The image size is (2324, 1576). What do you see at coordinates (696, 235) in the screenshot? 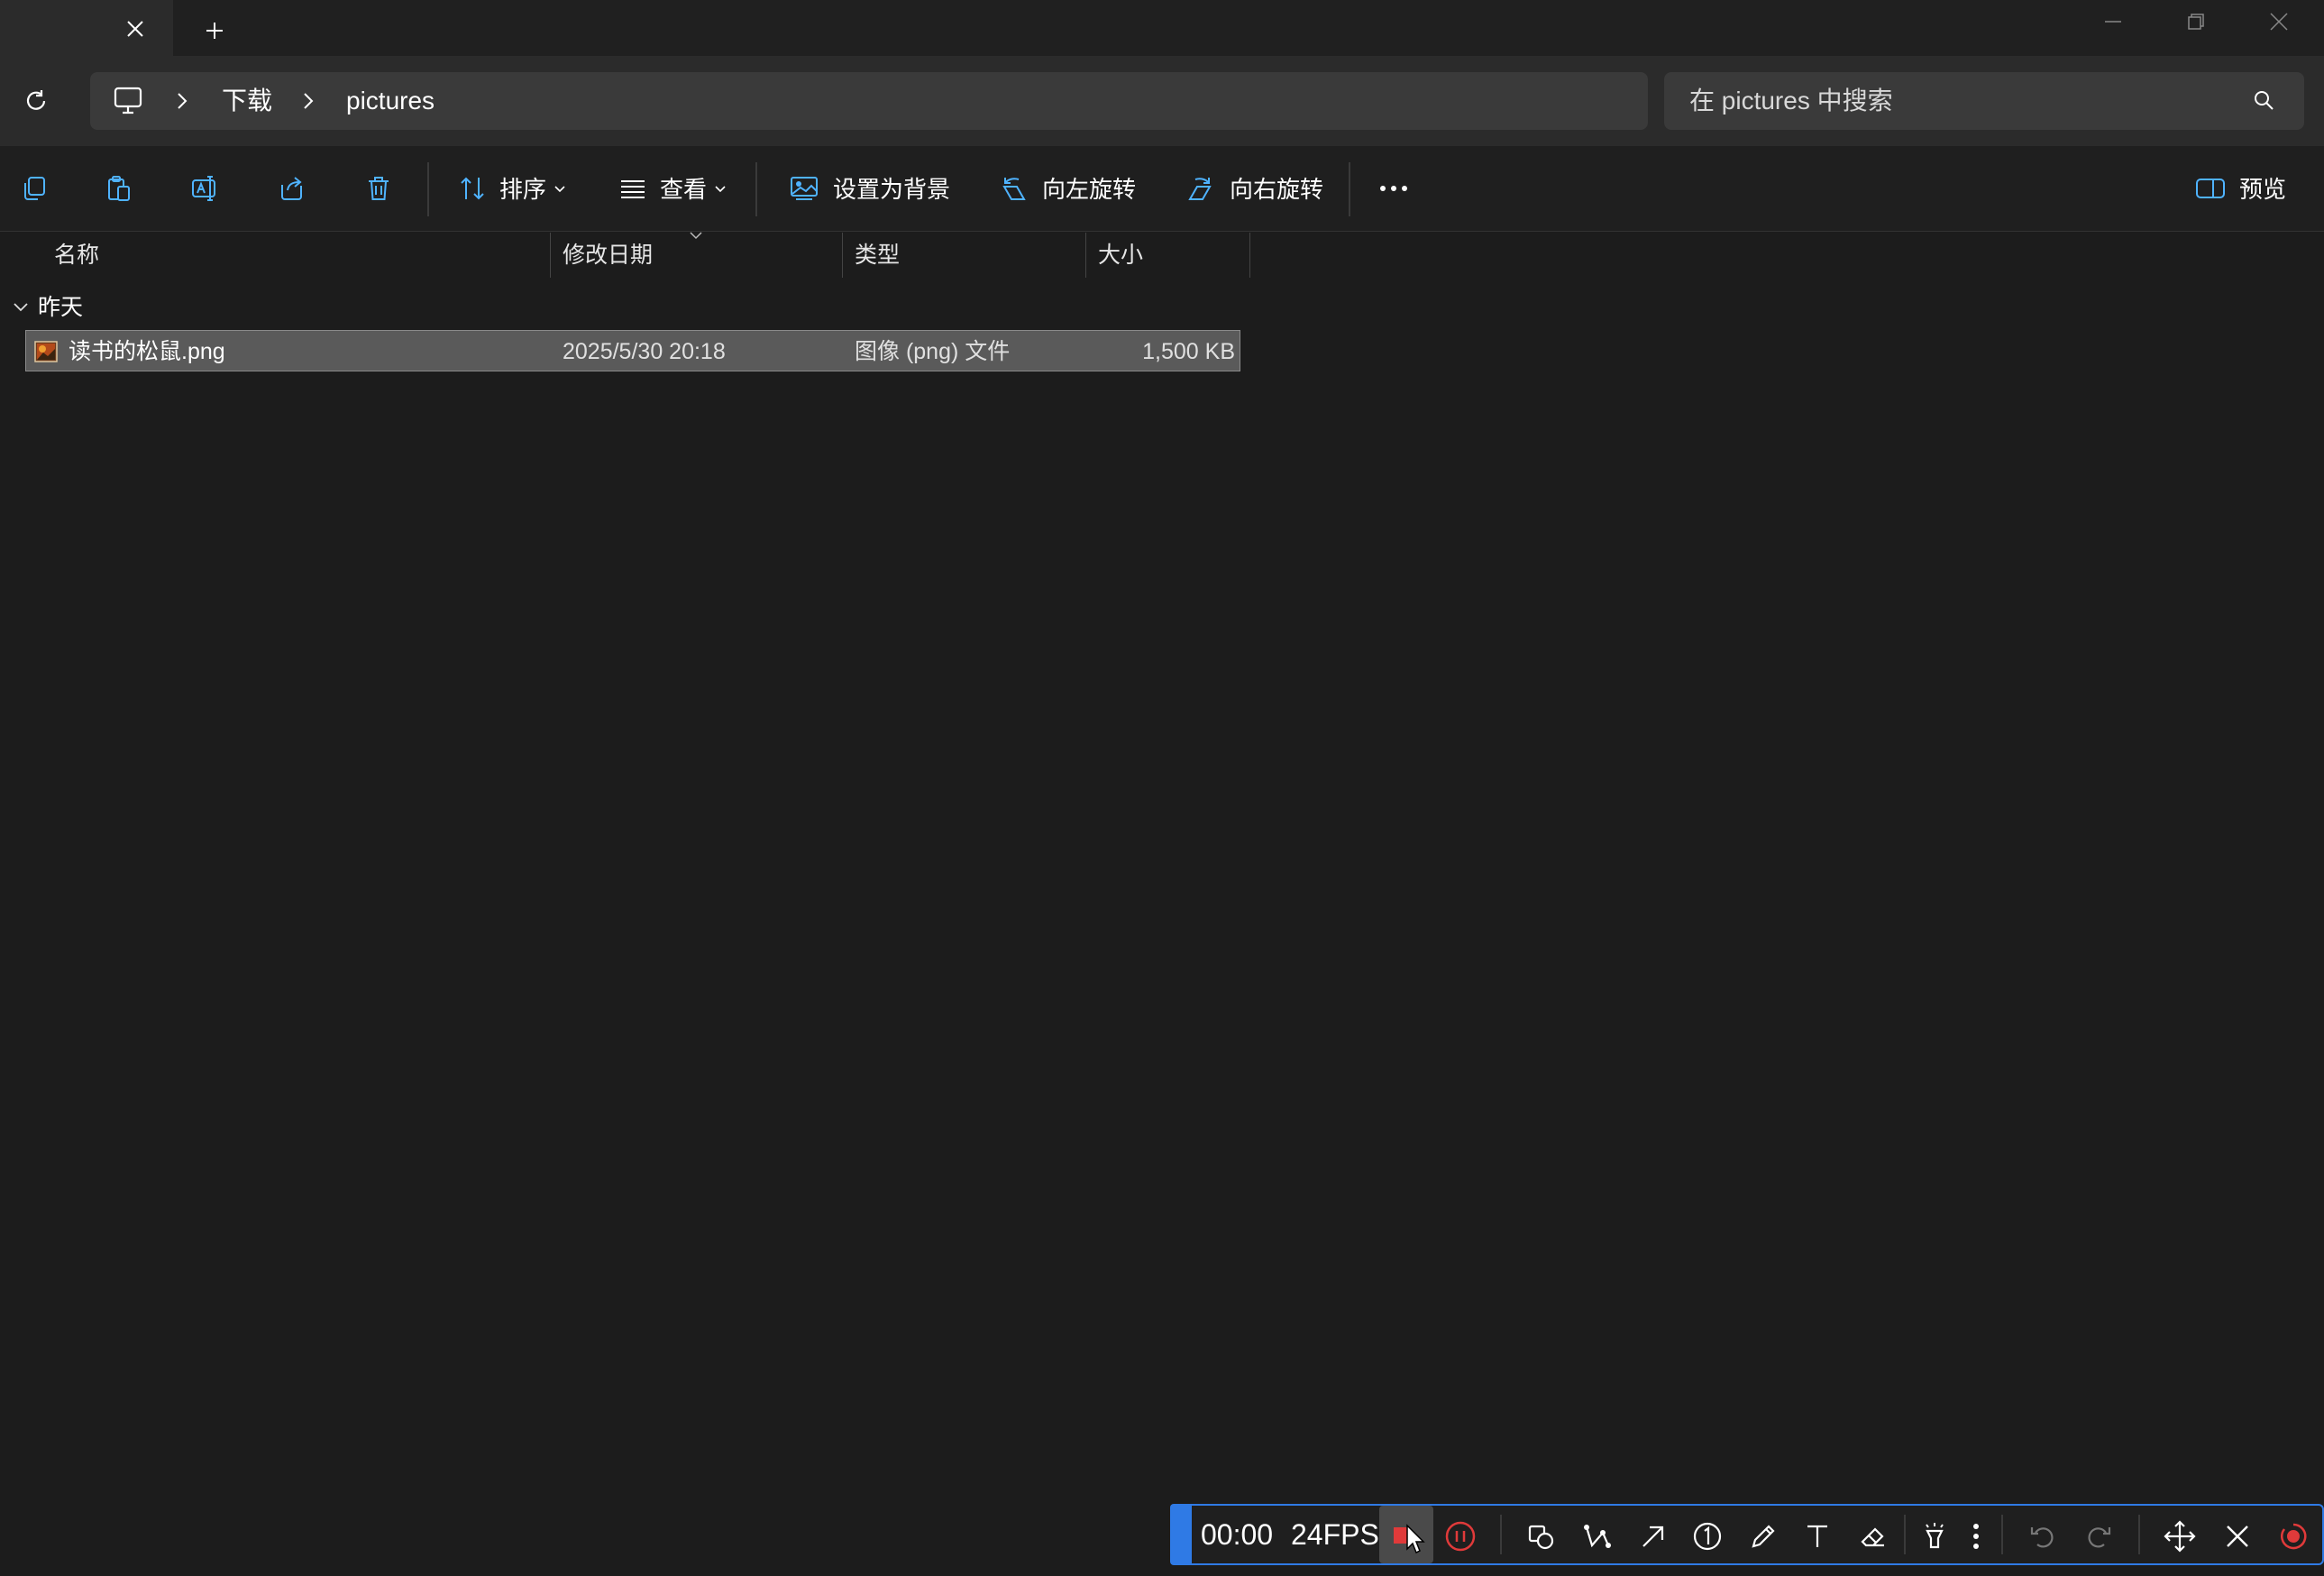
I see `sort-descending-icon` at bounding box center [696, 235].